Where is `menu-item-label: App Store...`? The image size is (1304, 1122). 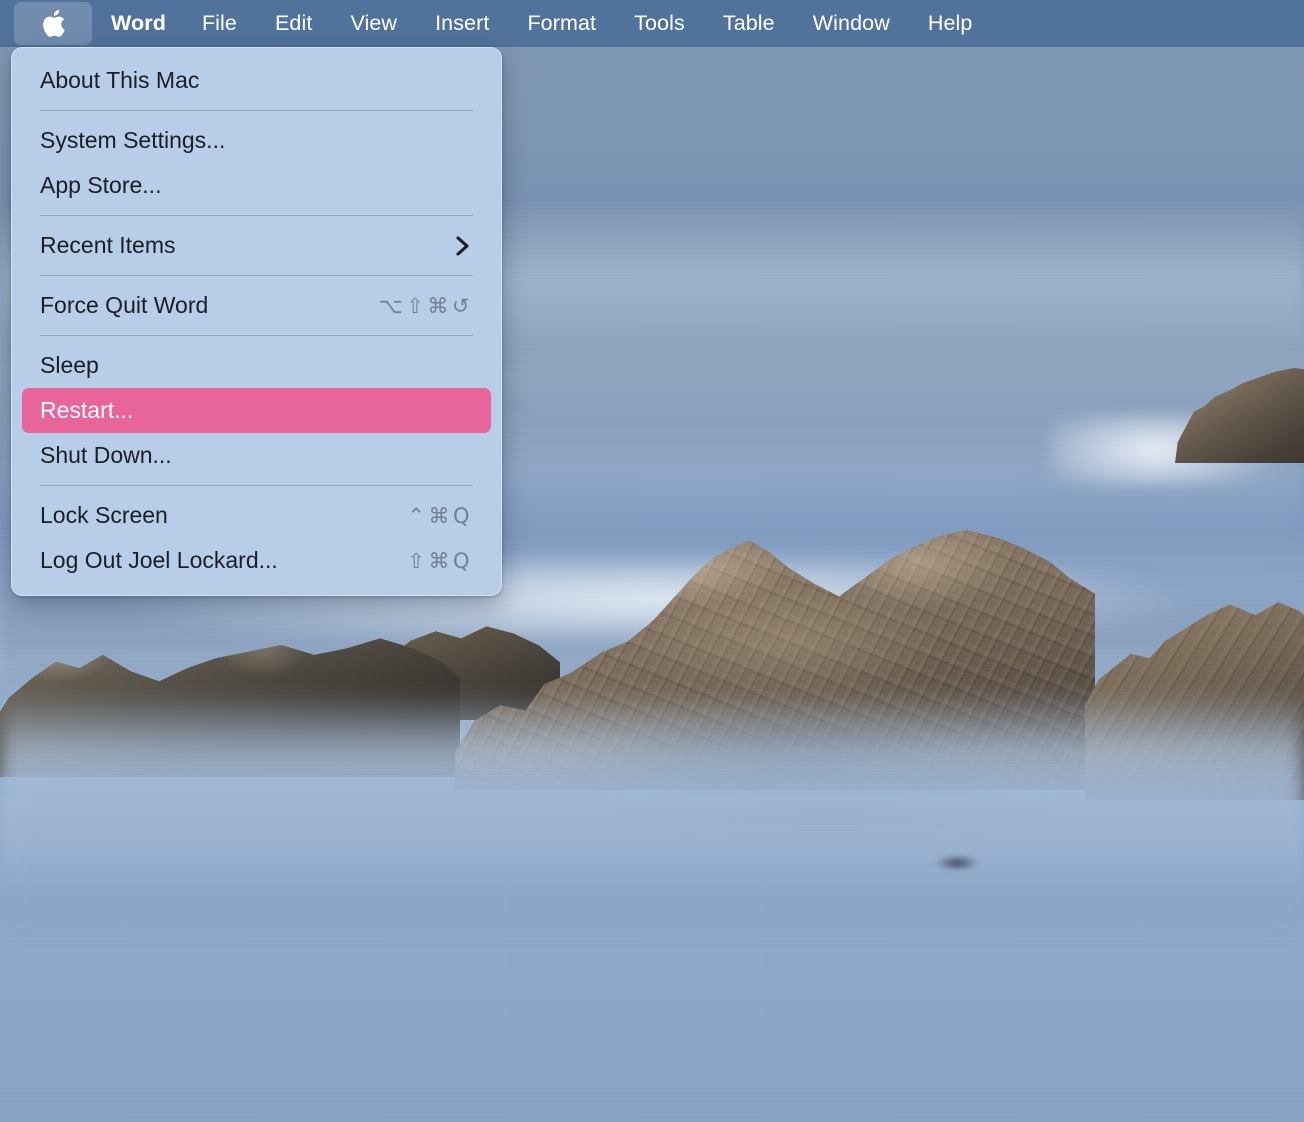 menu-item-label: App Store... is located at coordinates (101, 185).